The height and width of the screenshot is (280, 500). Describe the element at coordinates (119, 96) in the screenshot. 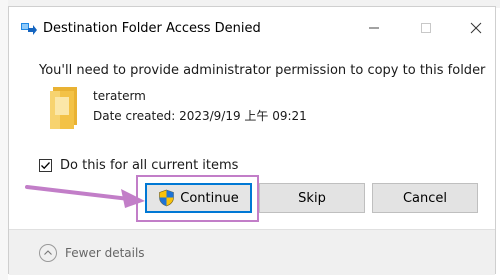

I see `file-name: teraterm` at that location.